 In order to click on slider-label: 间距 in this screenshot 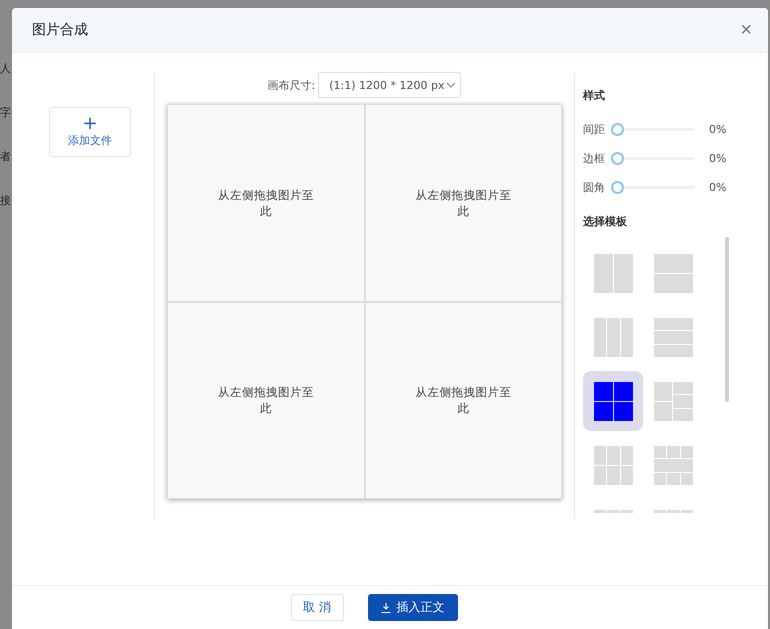, I will do `click(594, 129)`.